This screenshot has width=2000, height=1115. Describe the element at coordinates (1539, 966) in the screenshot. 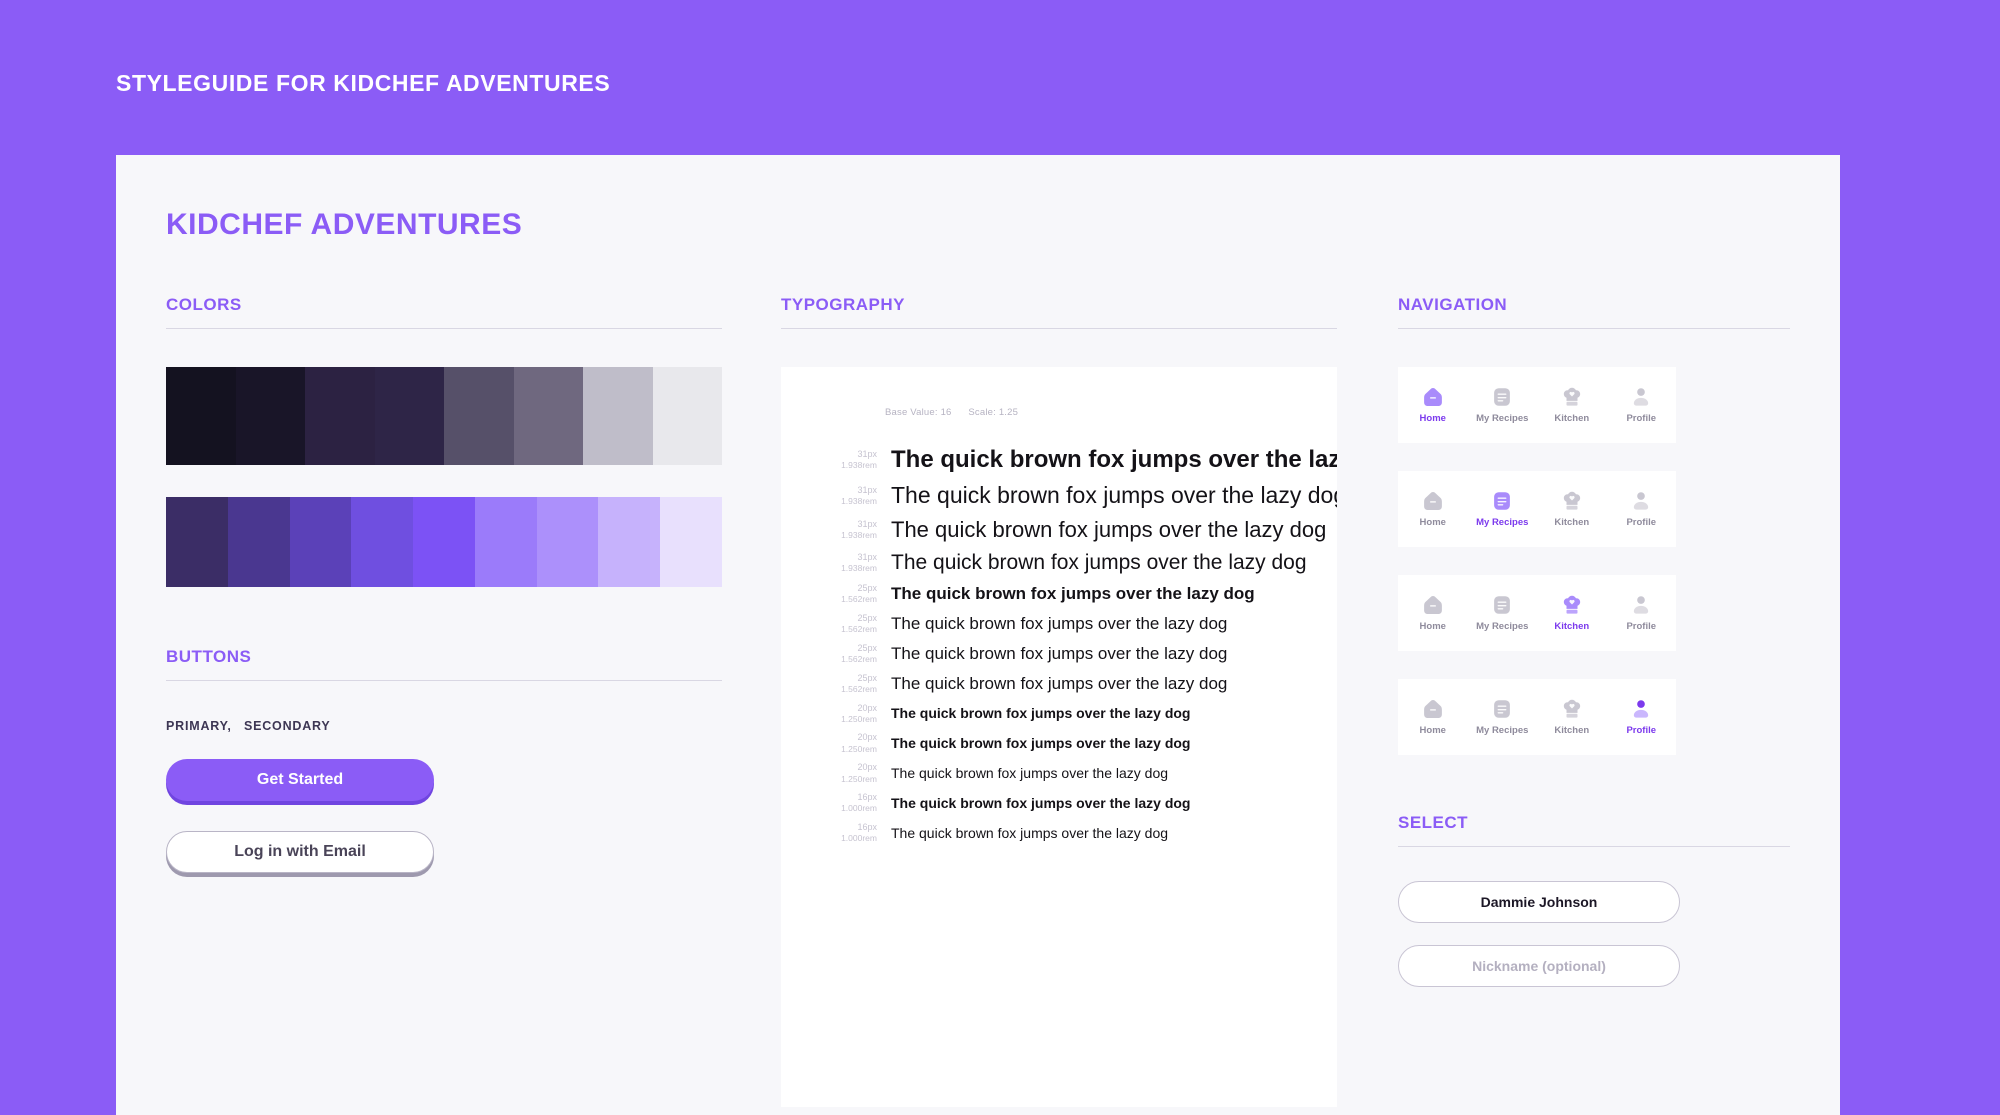

I see `nickname-input-field: Nickname (optional)` at that location.